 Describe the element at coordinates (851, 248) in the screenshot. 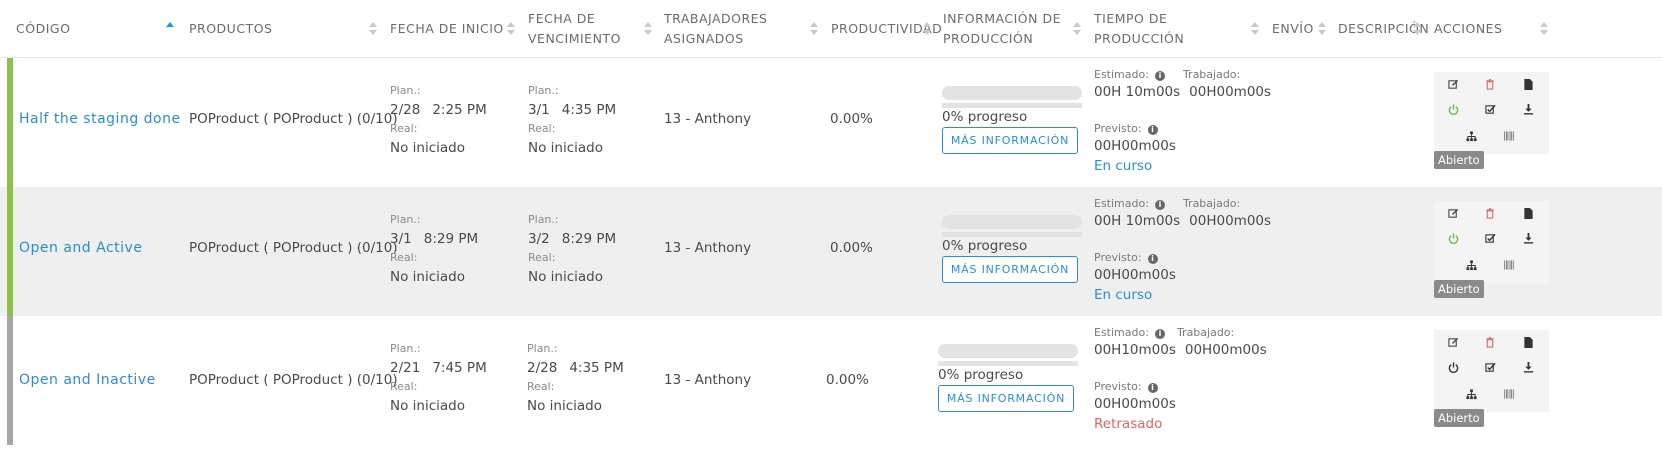

I see `productivity-text: 0.00%` at that location.